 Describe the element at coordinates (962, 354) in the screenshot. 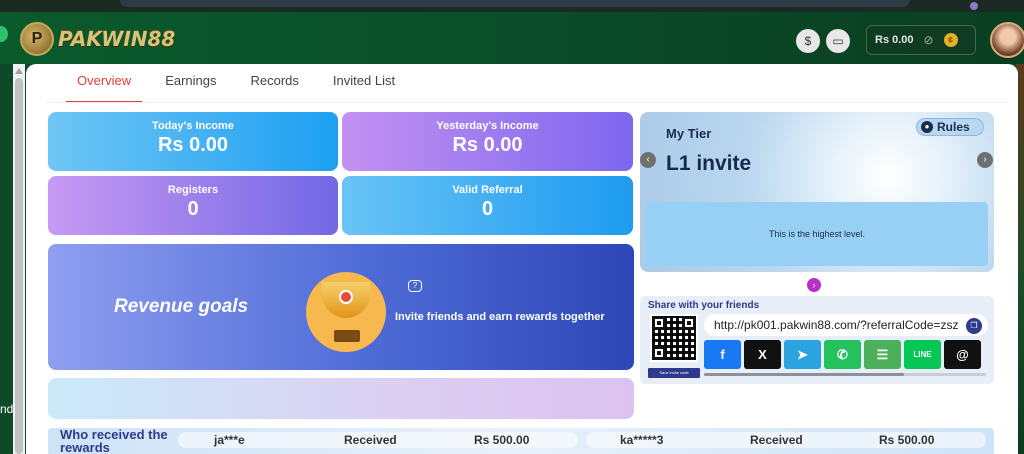

I see `threads-icon: @` at that location.